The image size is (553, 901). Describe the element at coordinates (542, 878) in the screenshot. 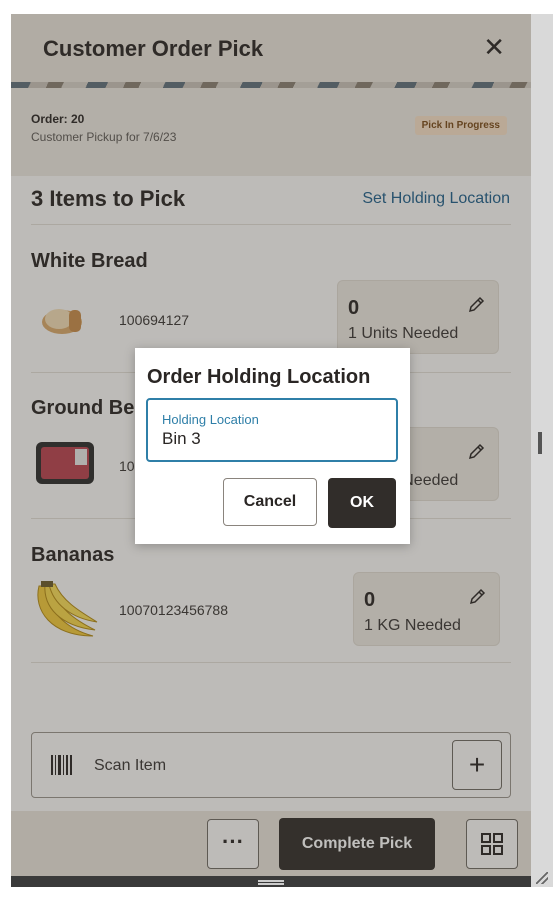

I see `resize-corner-icon` at that location.